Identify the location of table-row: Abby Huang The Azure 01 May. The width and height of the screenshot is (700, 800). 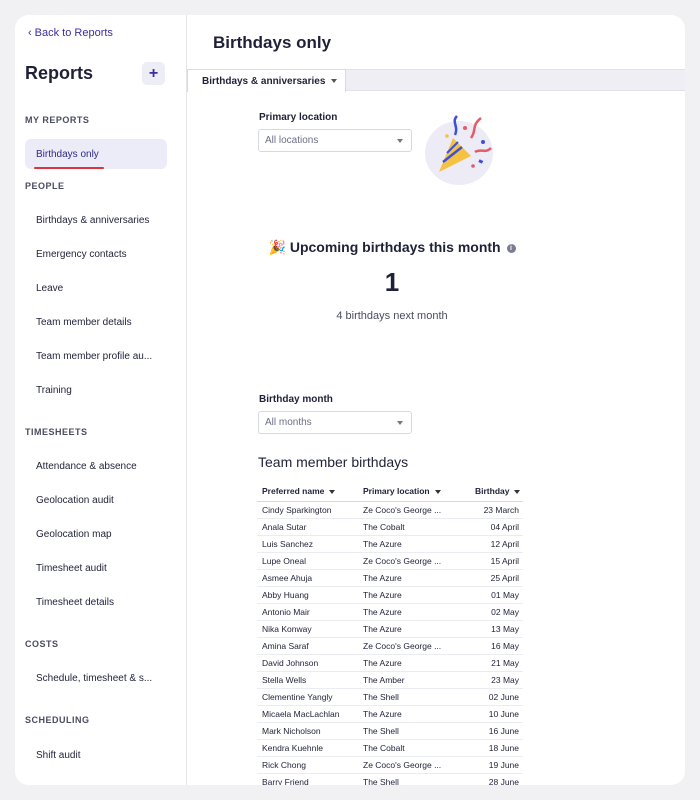
(390, 595).